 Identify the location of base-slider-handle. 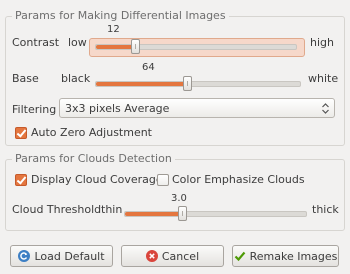
(187, 83).